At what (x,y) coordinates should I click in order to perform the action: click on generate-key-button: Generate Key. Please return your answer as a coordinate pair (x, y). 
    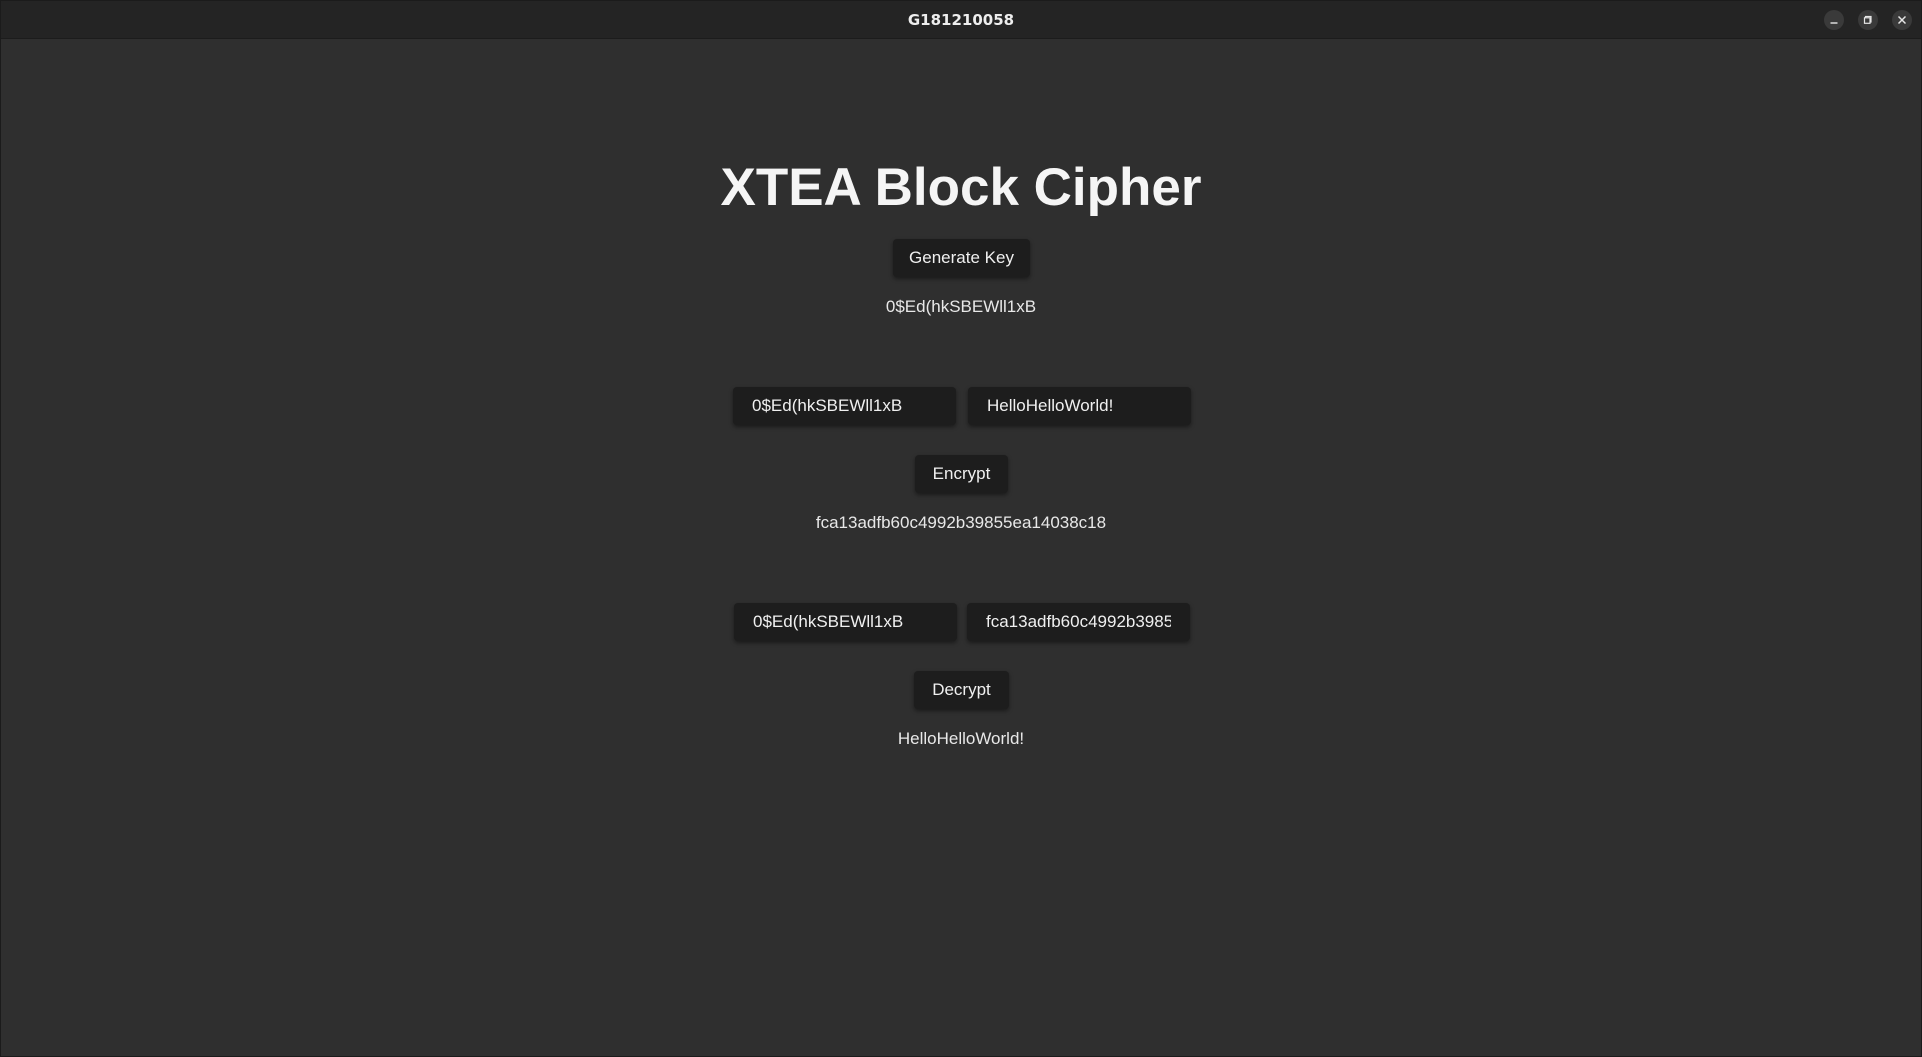
    Looking at the image, I should click on (961, 258).